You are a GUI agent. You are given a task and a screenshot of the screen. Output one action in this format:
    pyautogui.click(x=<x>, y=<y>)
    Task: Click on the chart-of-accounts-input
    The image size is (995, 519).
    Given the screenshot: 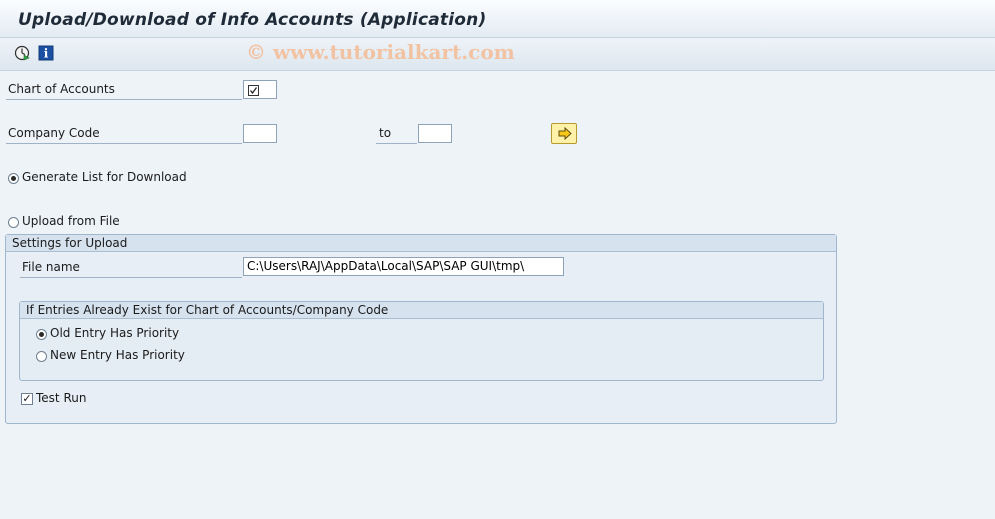 What is the action you would take?
    pyautogui.click(x=260, y=89)
    